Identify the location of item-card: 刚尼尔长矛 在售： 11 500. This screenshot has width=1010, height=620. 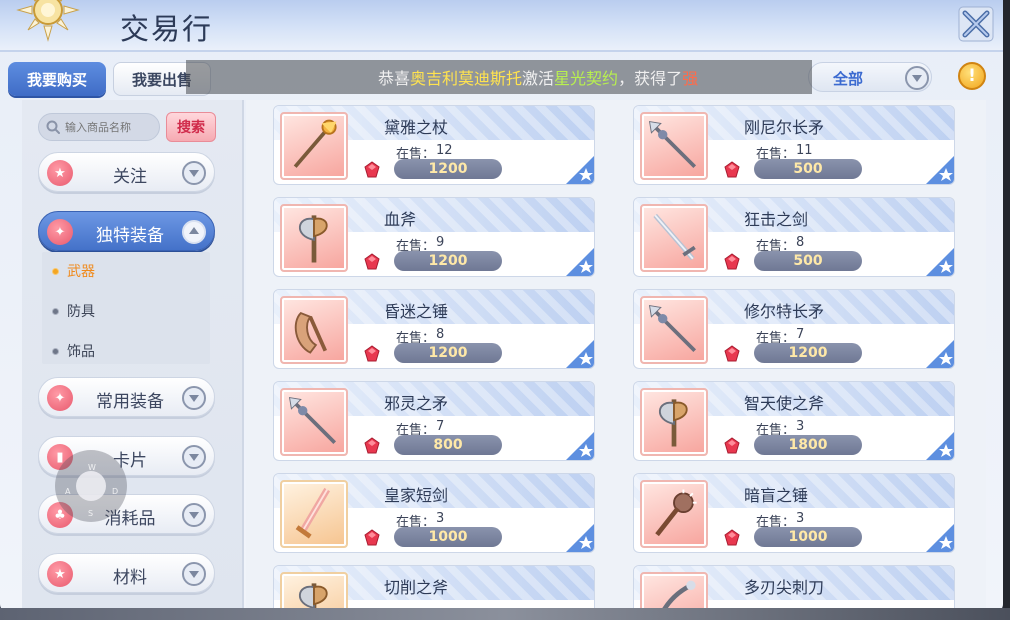
(794, 145).